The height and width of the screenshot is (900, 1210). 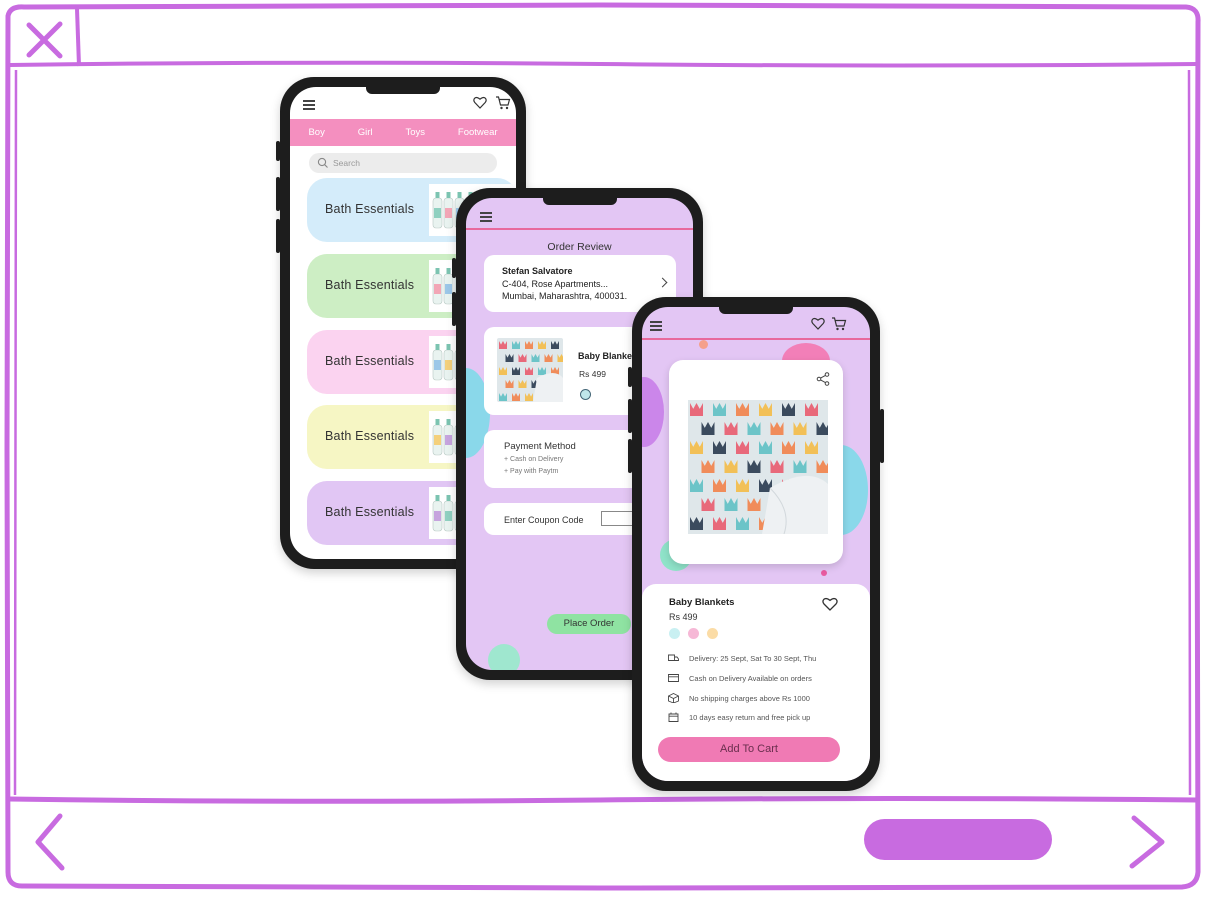 I want to click on scrollbar-thumb, so click(x=958, y=839).